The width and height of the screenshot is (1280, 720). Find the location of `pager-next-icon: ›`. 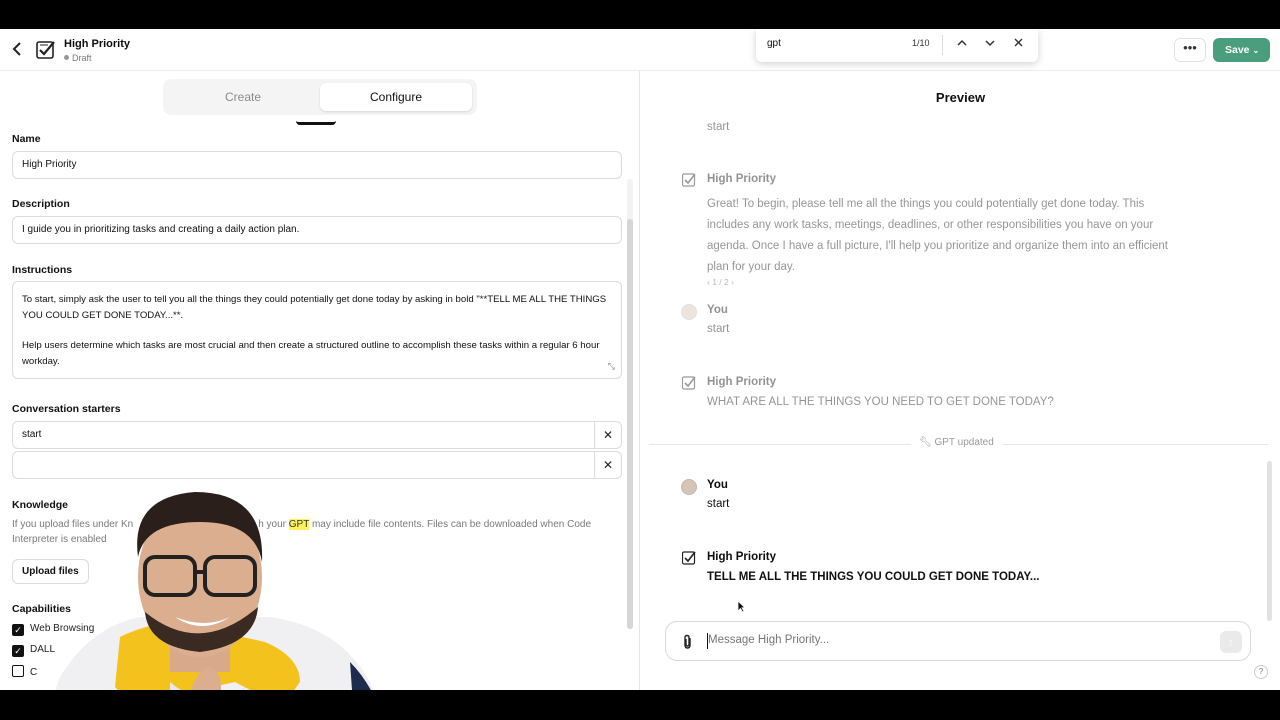

pager-next-icon: › is located at coordinates (731, 282).